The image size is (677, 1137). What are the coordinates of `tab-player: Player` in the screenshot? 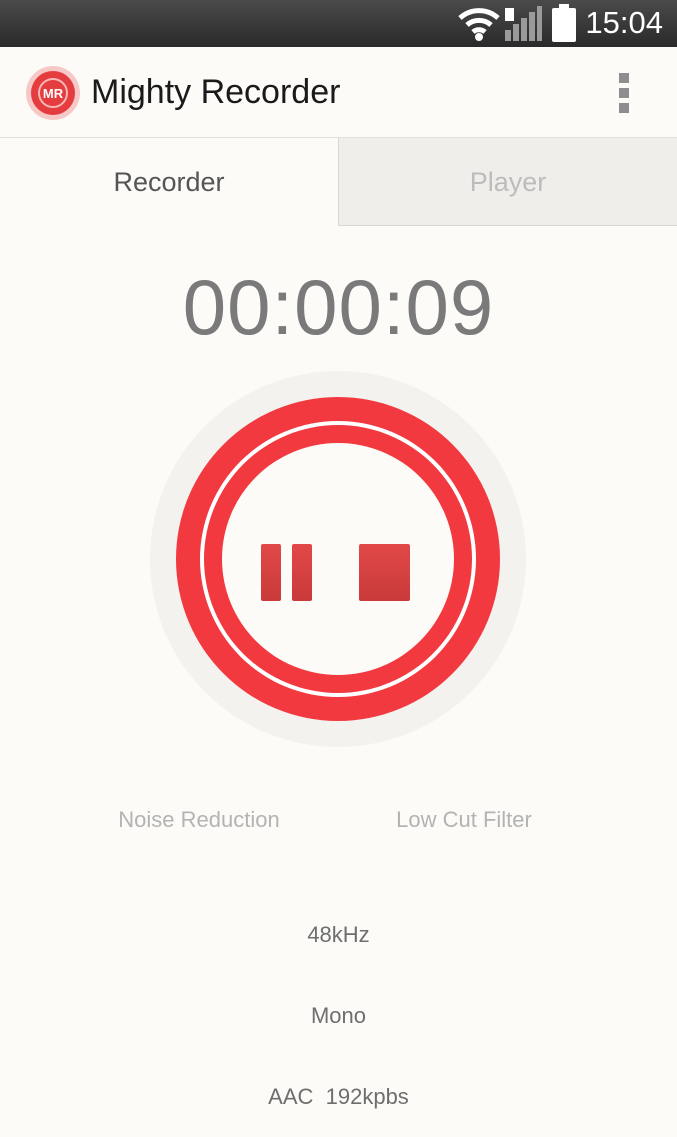 It's located at (507, 182).